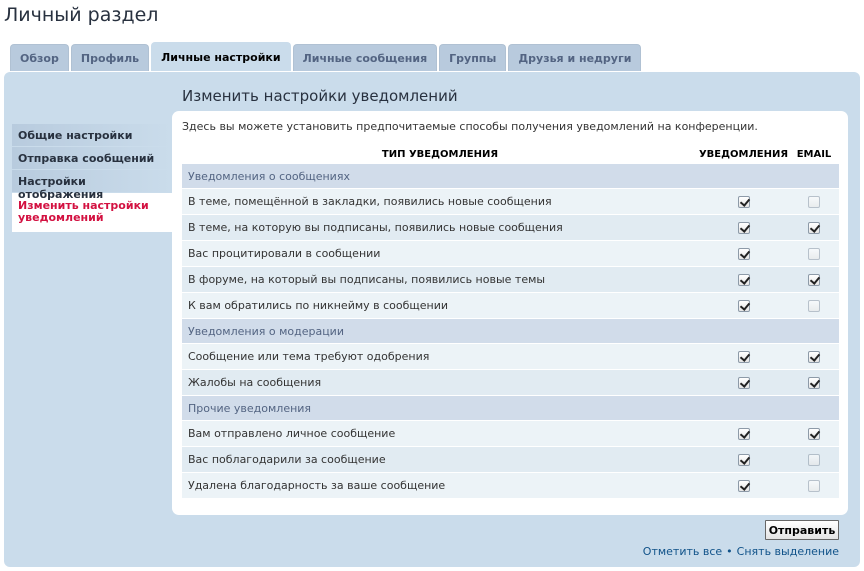  I want to click on page-title: Личный раздел, so click(81, 15).